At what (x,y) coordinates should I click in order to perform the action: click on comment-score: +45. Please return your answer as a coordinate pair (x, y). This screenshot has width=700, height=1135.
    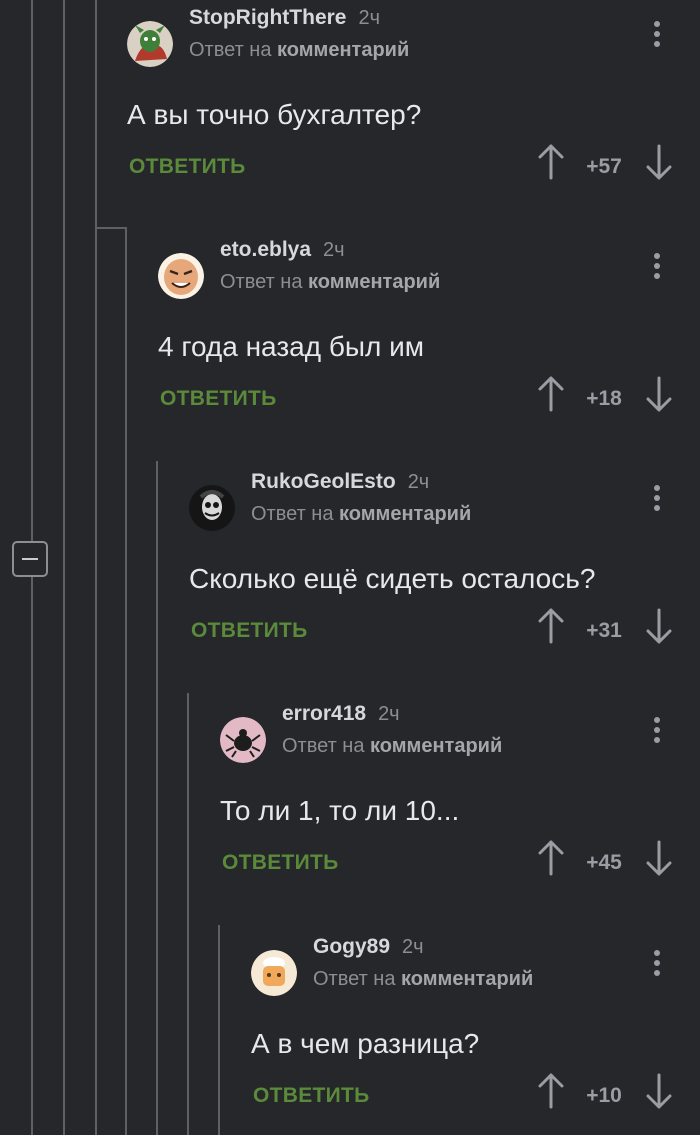
    Looking at the image, I should click on (604, 862).